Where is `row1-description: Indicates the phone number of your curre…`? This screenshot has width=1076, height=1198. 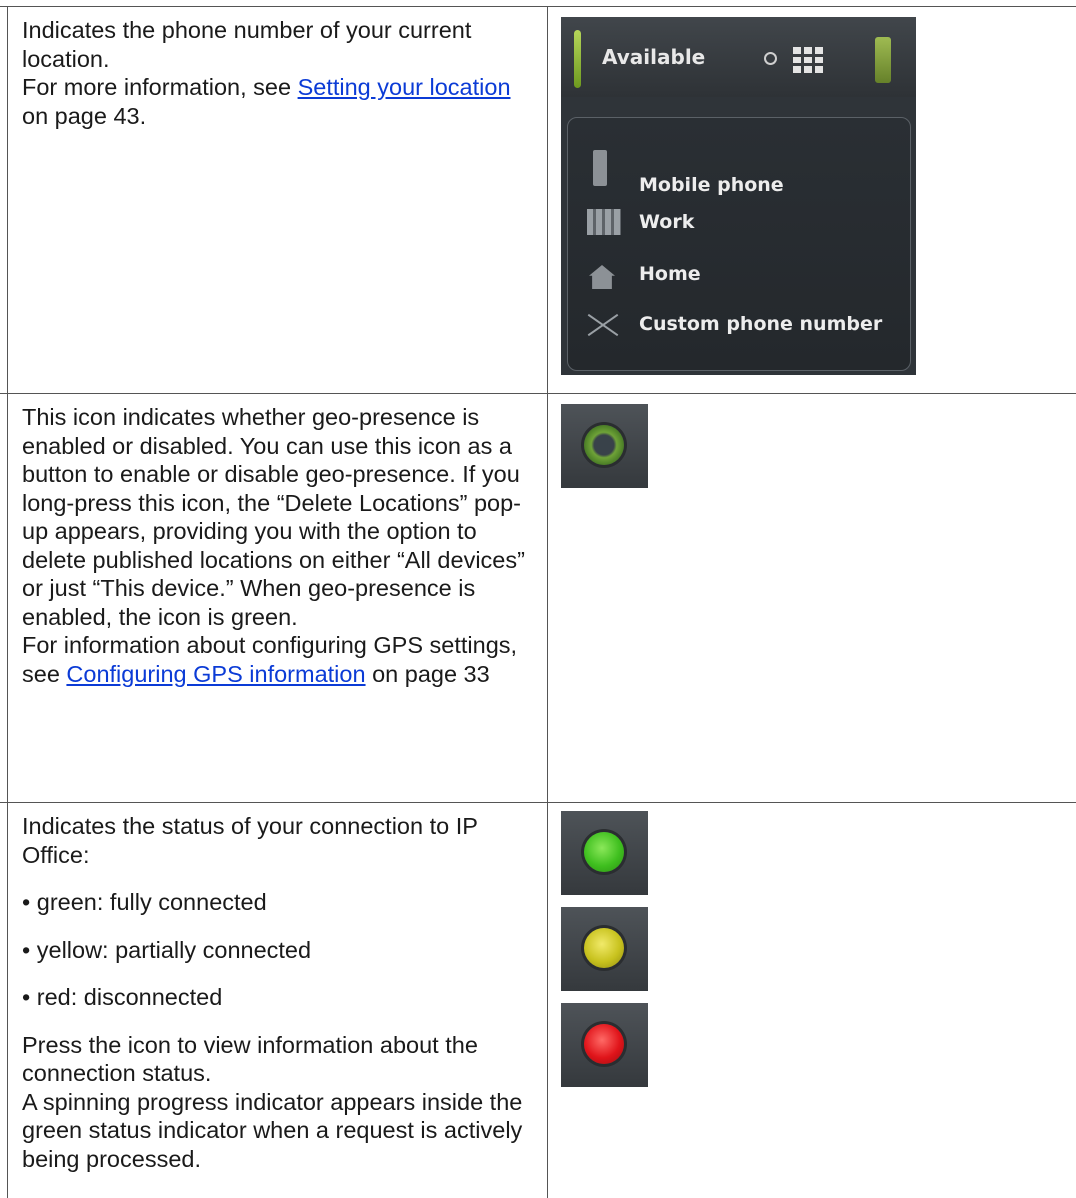 row1-description: Indicates the phone number of your curre… is located at coordinates (282, 73).